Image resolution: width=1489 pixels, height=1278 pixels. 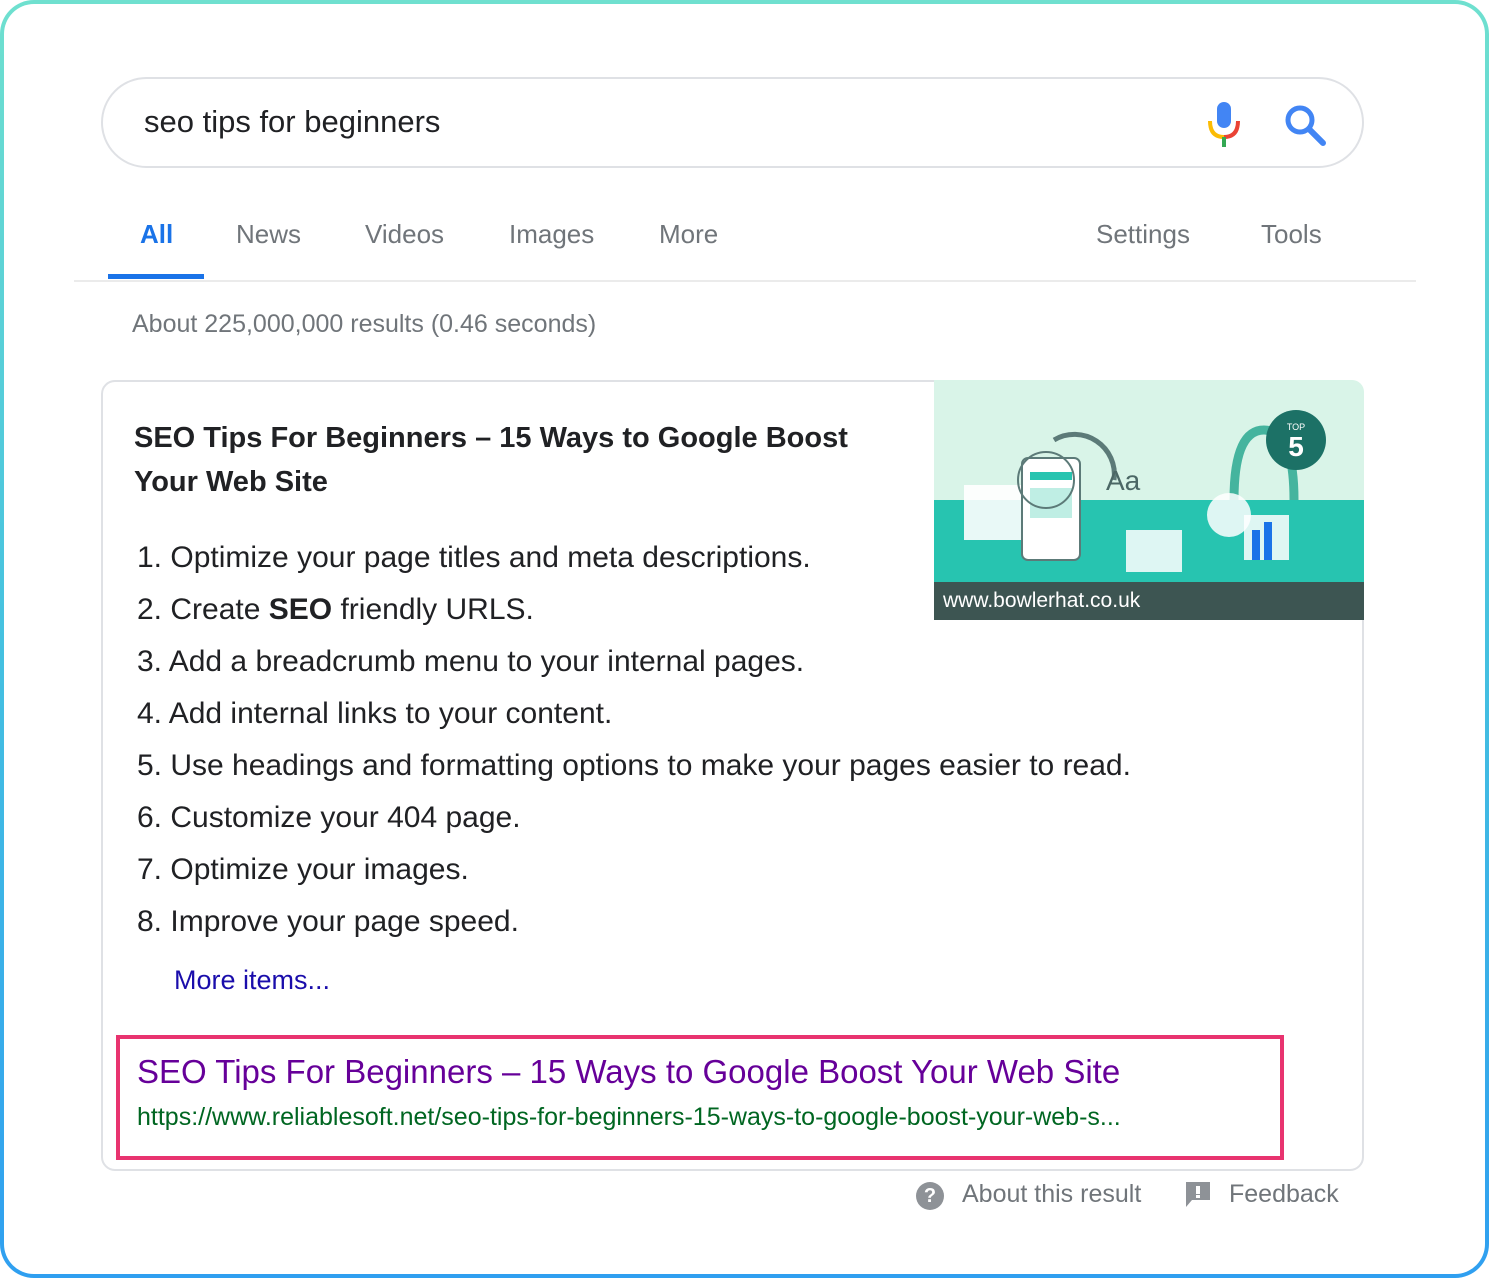 I want to click on help-icon: ?, so click(x=930, y=1196).